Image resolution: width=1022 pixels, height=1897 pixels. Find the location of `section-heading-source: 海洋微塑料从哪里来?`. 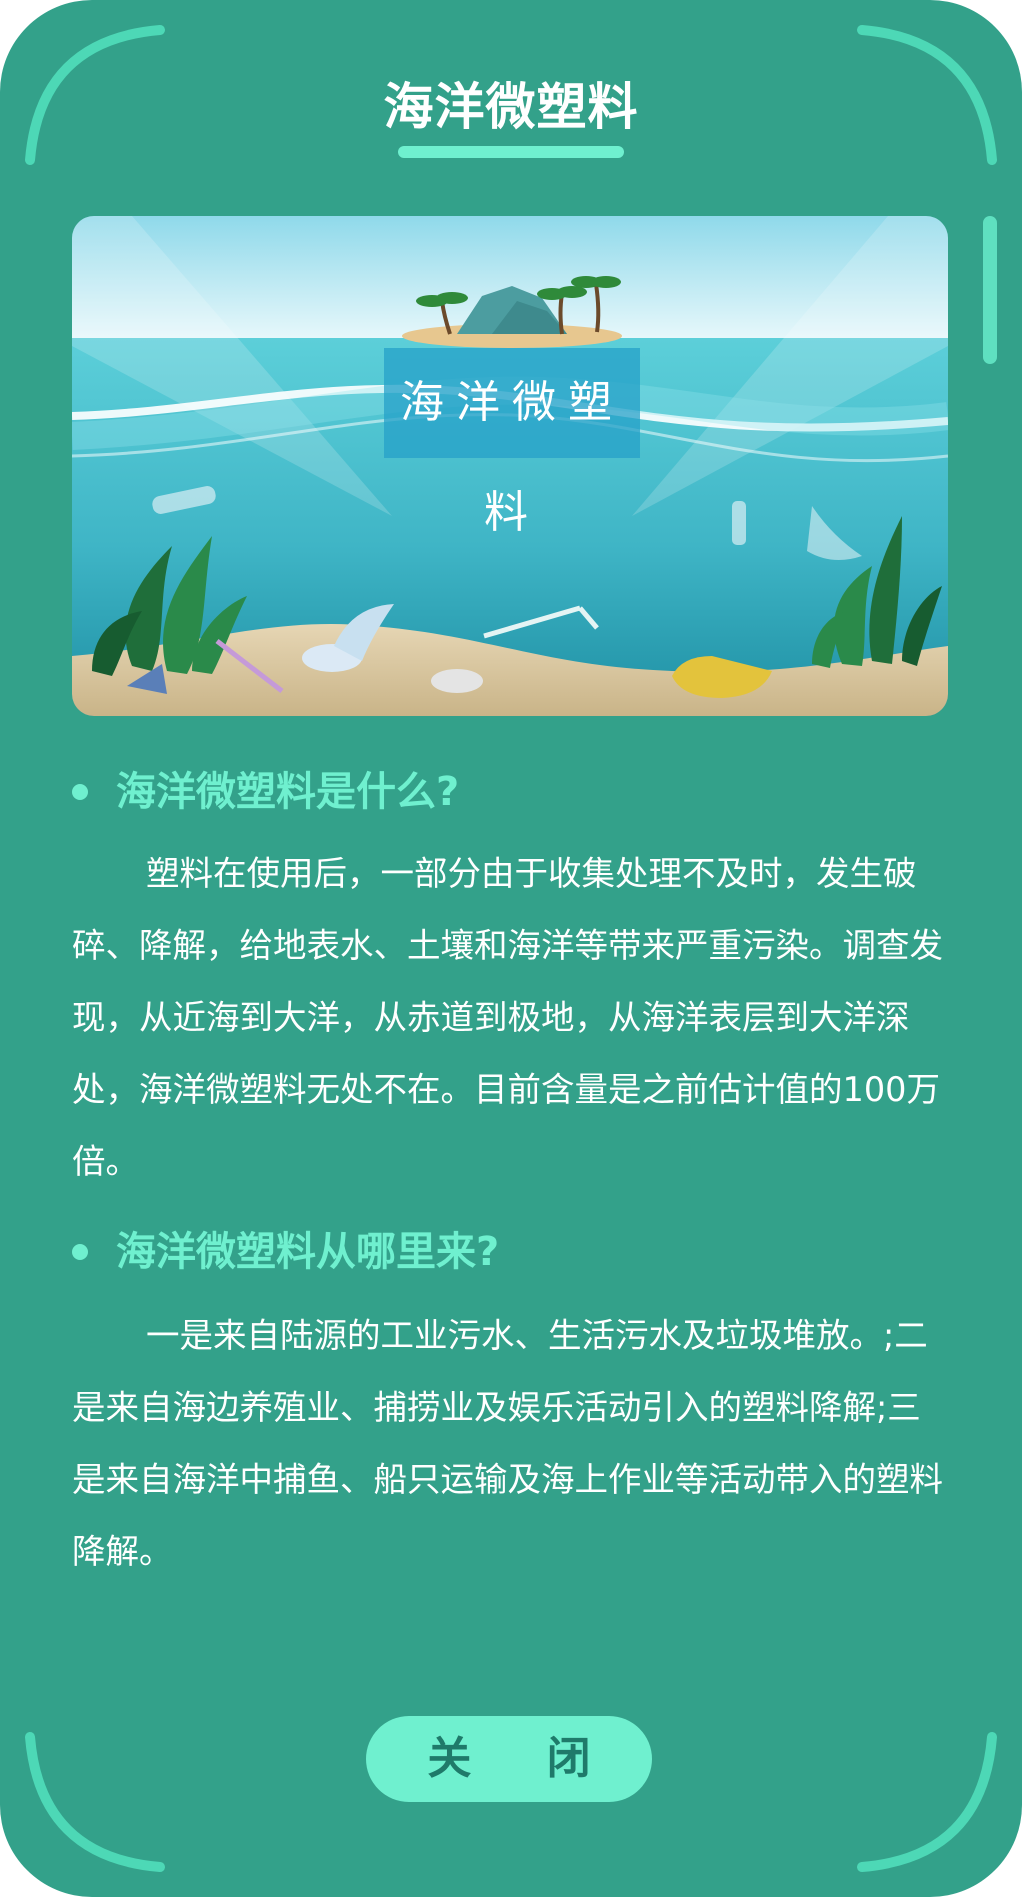

section-heading-source: 海洋微塑料从哪里来? is located at coordinates (285, 1252).